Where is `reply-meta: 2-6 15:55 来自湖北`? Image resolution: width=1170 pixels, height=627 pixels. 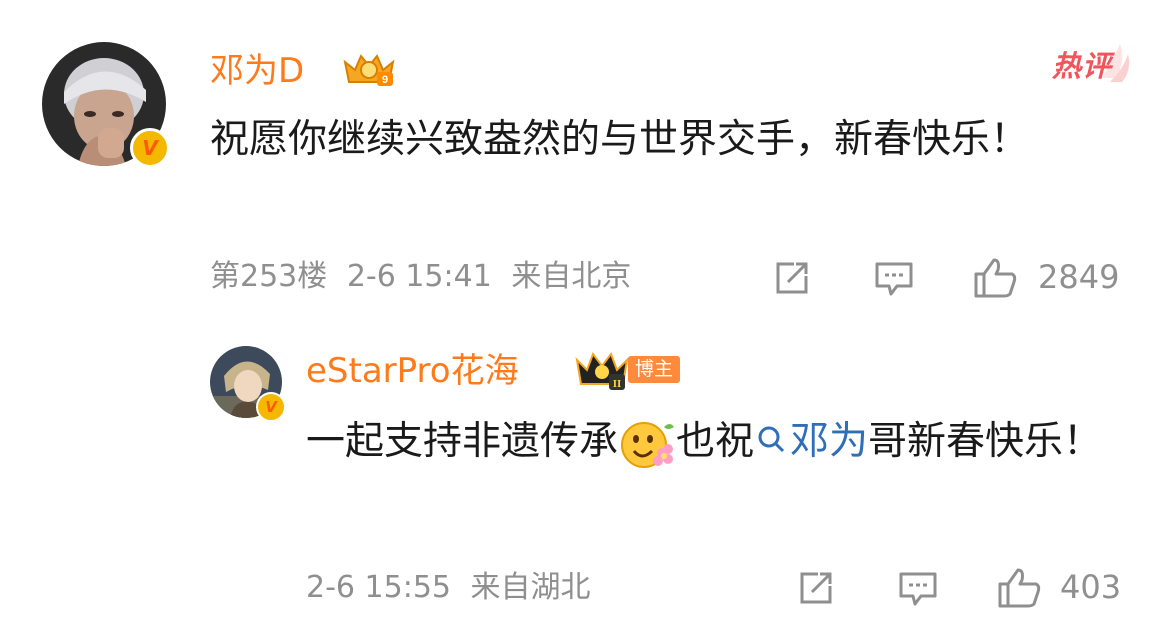
reply-meta: 2-6 15:55 来自湖北 is located at coordinates (448, 588).